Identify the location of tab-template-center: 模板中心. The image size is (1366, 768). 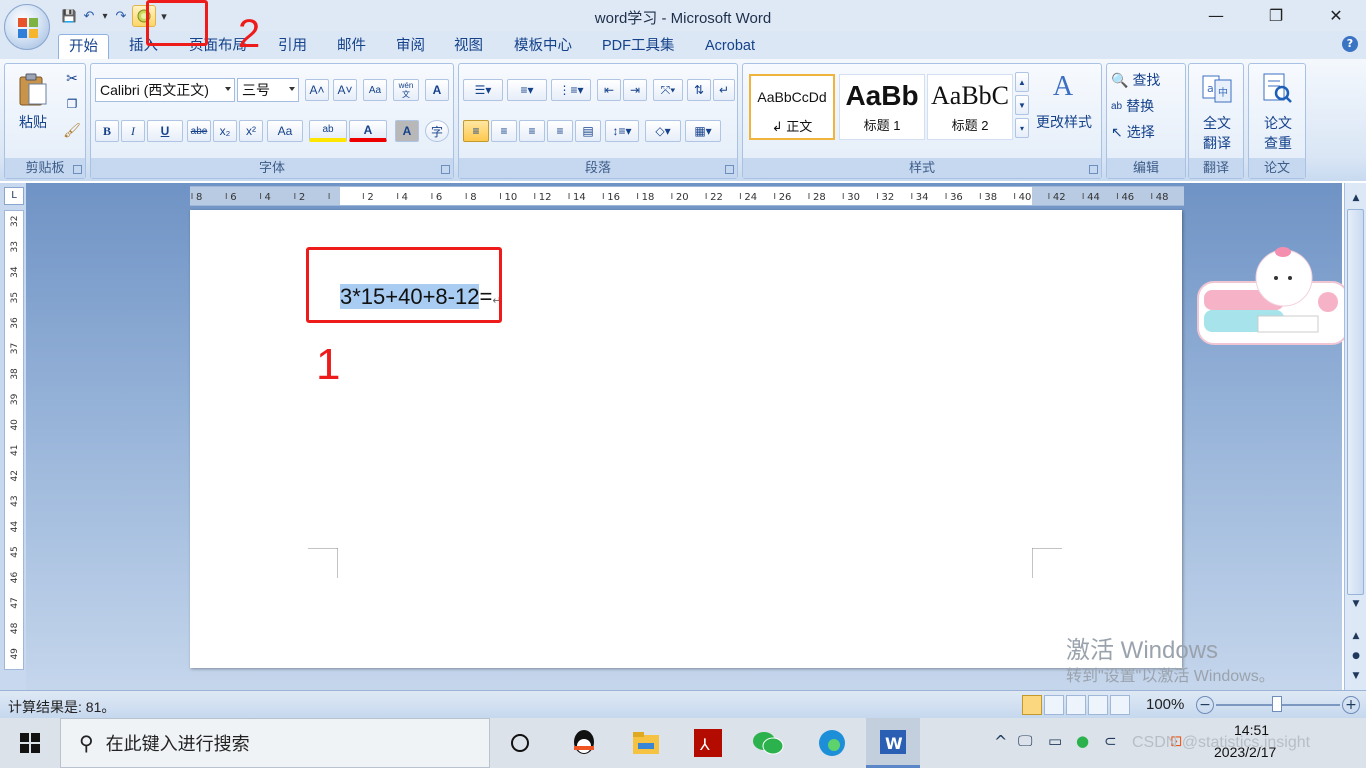
(543, 46).